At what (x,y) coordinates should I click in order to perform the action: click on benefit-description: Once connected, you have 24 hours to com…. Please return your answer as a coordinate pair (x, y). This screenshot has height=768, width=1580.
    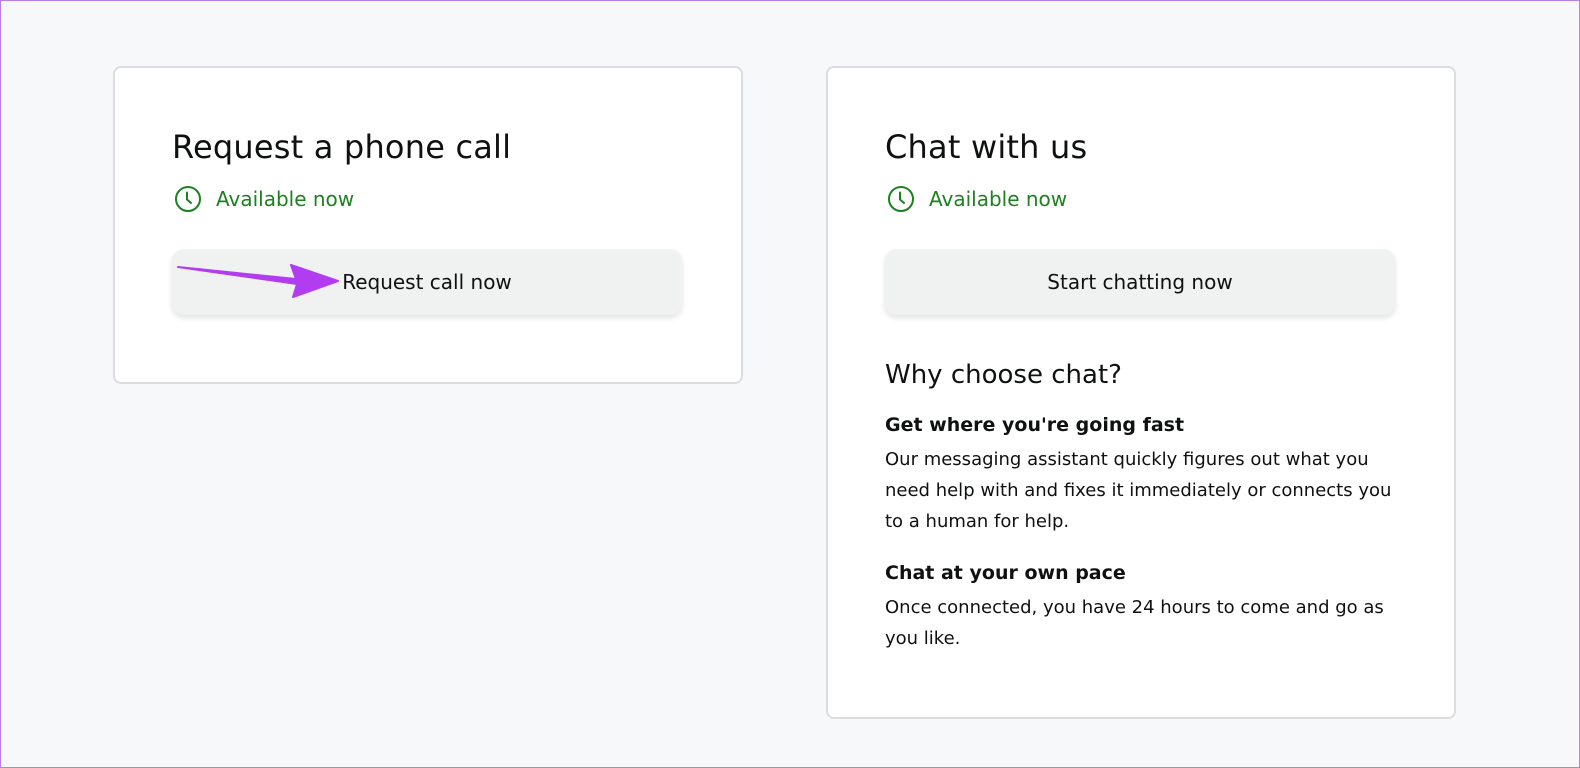
    Looking at the image, I should click on (1134, 623).